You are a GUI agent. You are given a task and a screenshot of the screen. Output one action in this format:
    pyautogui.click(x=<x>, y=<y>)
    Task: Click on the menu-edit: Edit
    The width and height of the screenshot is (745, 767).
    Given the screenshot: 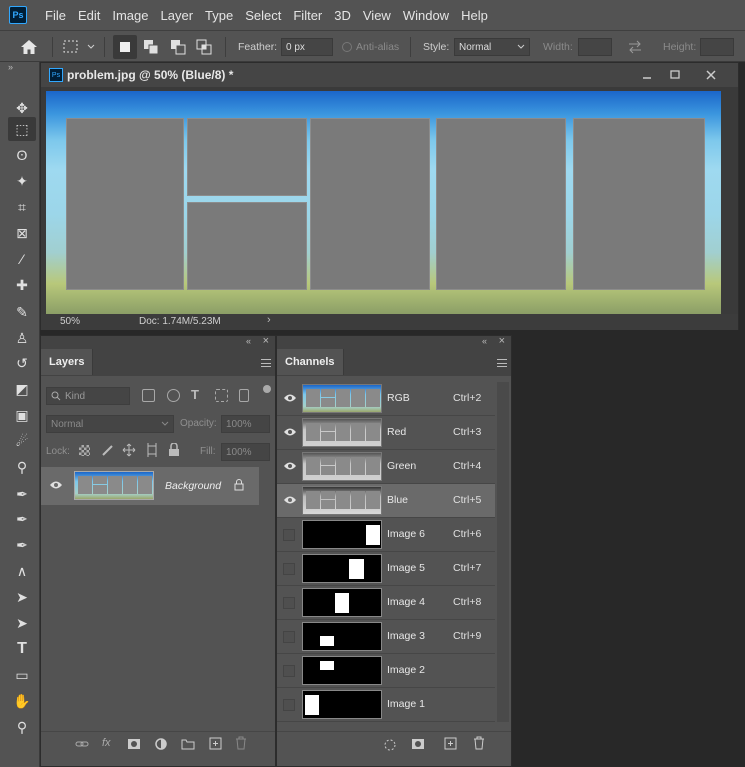 What is the action you would take?
    pyautogui.click(x=89, y=15)
    